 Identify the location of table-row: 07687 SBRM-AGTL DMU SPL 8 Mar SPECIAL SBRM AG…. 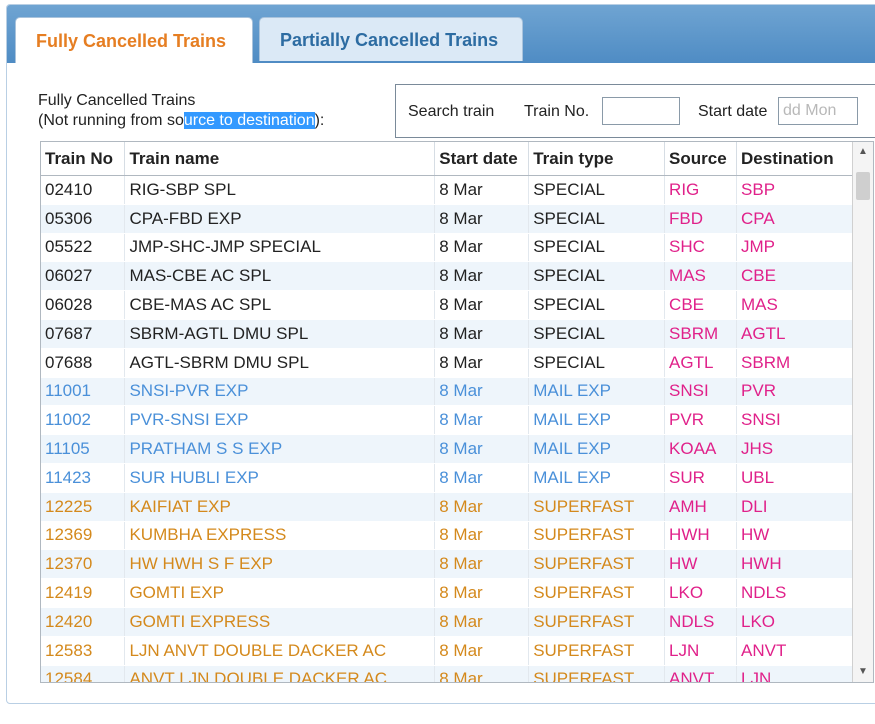
(447, 334).